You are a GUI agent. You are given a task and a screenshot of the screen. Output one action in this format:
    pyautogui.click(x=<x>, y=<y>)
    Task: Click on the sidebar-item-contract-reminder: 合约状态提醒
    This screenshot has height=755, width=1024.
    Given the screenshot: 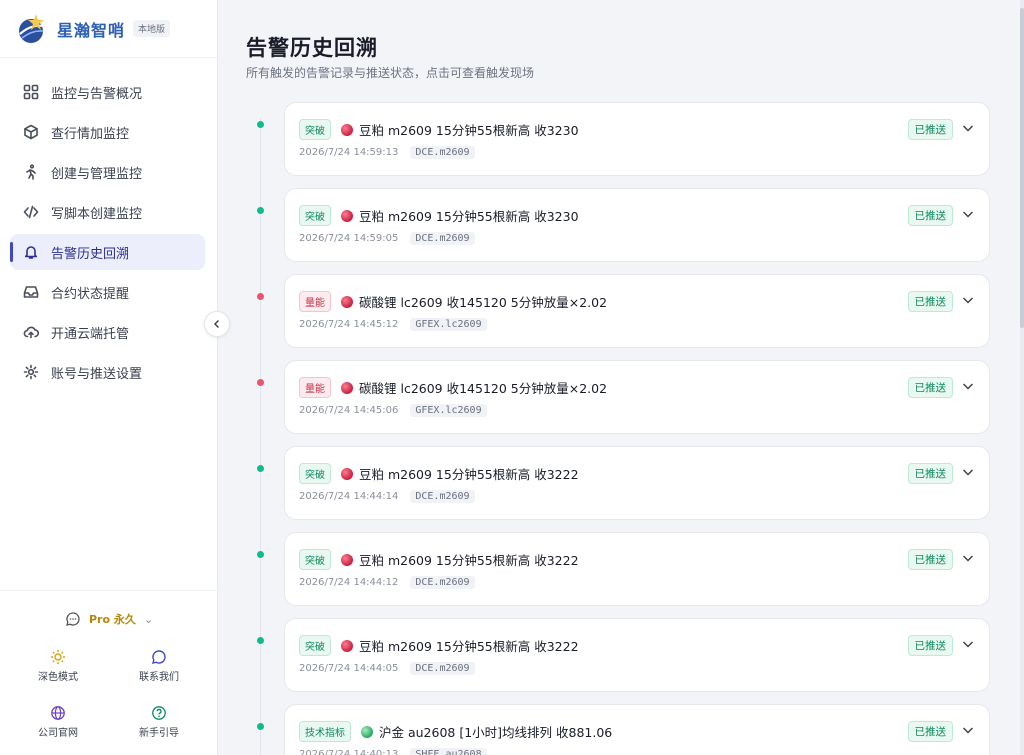 What is the action you would take?
    pyautogui.click(x=107, y=292)
    